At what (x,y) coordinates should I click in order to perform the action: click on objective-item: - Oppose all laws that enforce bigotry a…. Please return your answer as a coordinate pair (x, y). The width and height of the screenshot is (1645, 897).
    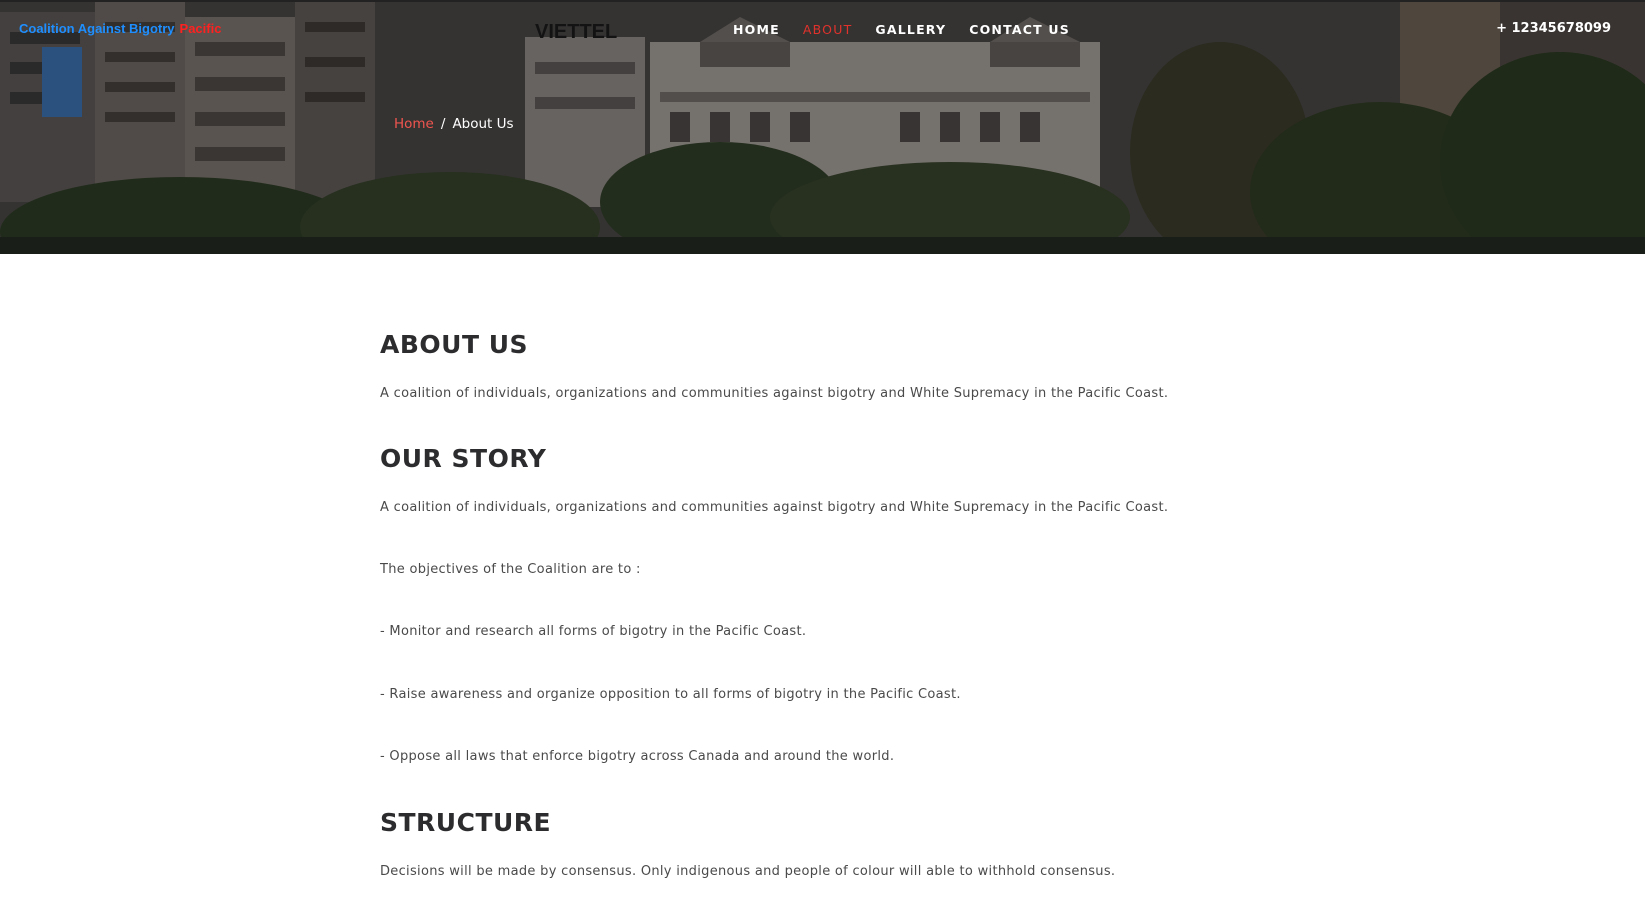
    Looking at the image, I should click on (637, 756).